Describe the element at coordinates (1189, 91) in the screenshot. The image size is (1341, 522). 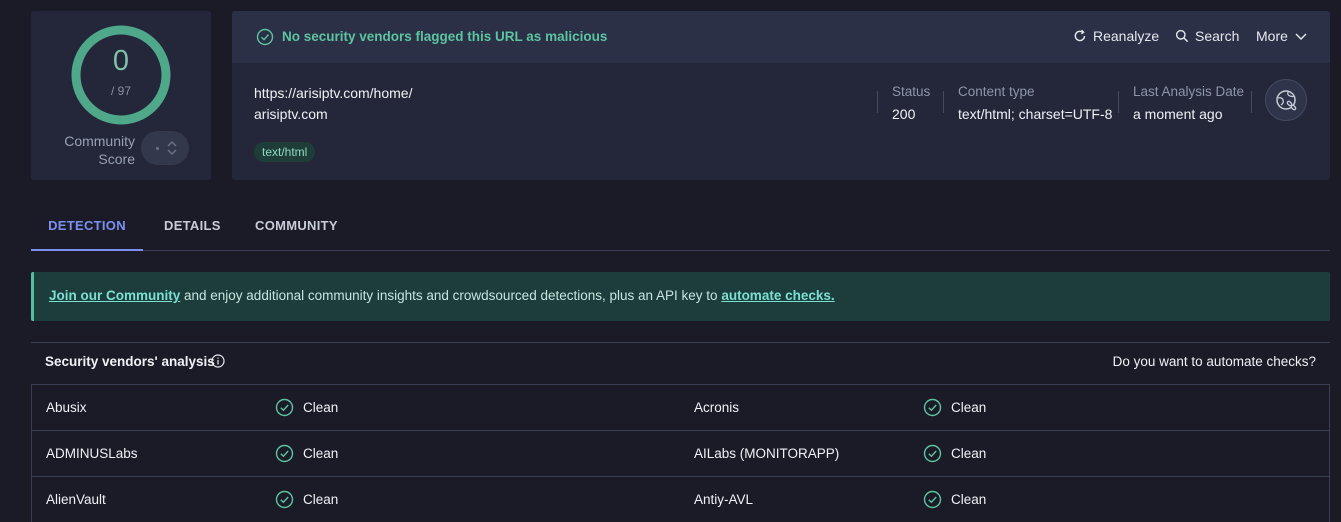
I see `last-analysis-label: Last Analysis Date` at that location.